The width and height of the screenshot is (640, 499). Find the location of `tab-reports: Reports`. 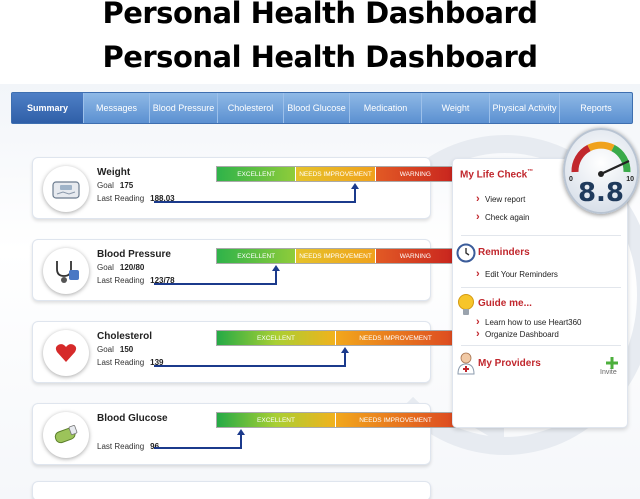

tab-reports: Reports is located at coordinates (596, 108).